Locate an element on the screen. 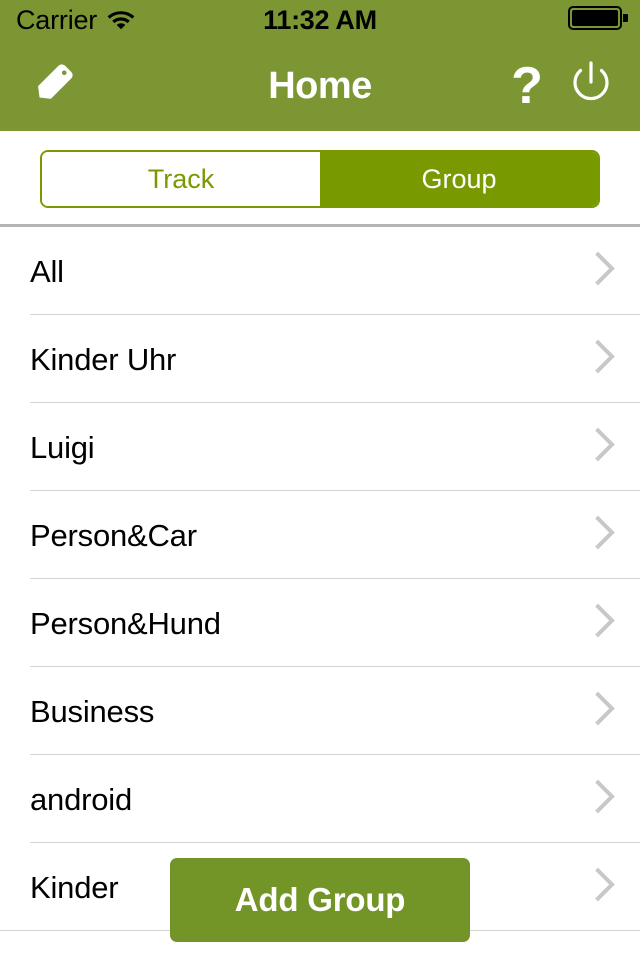  list-item: Kinder Uhr is located at coordinates (320, 359).